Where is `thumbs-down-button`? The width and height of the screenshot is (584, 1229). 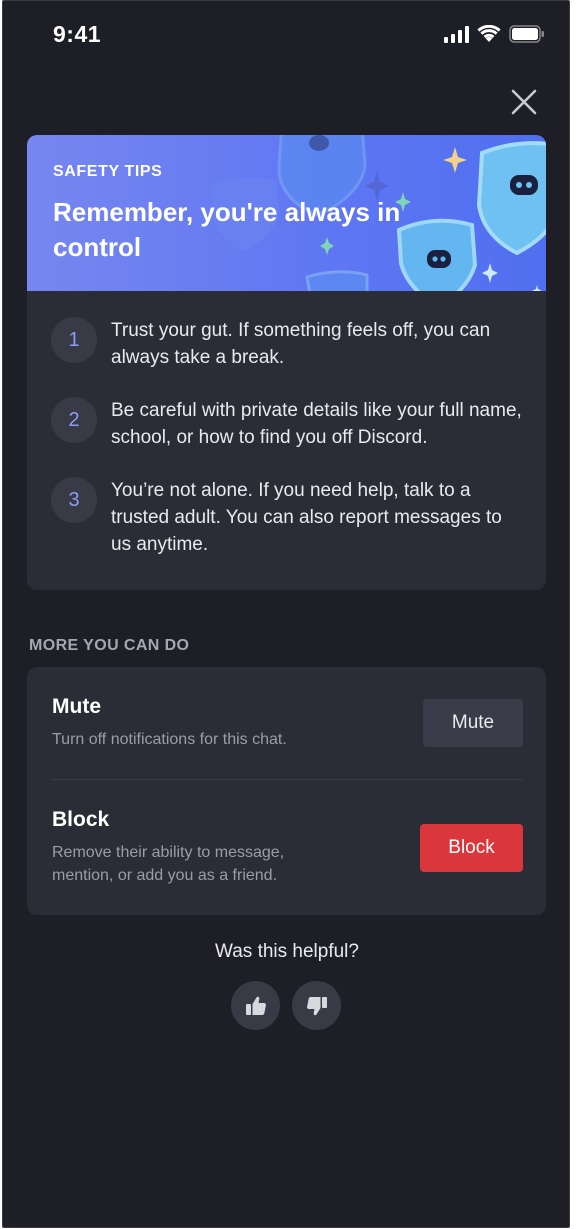
thumbs-down-button is located at coordinates (316, 1005).